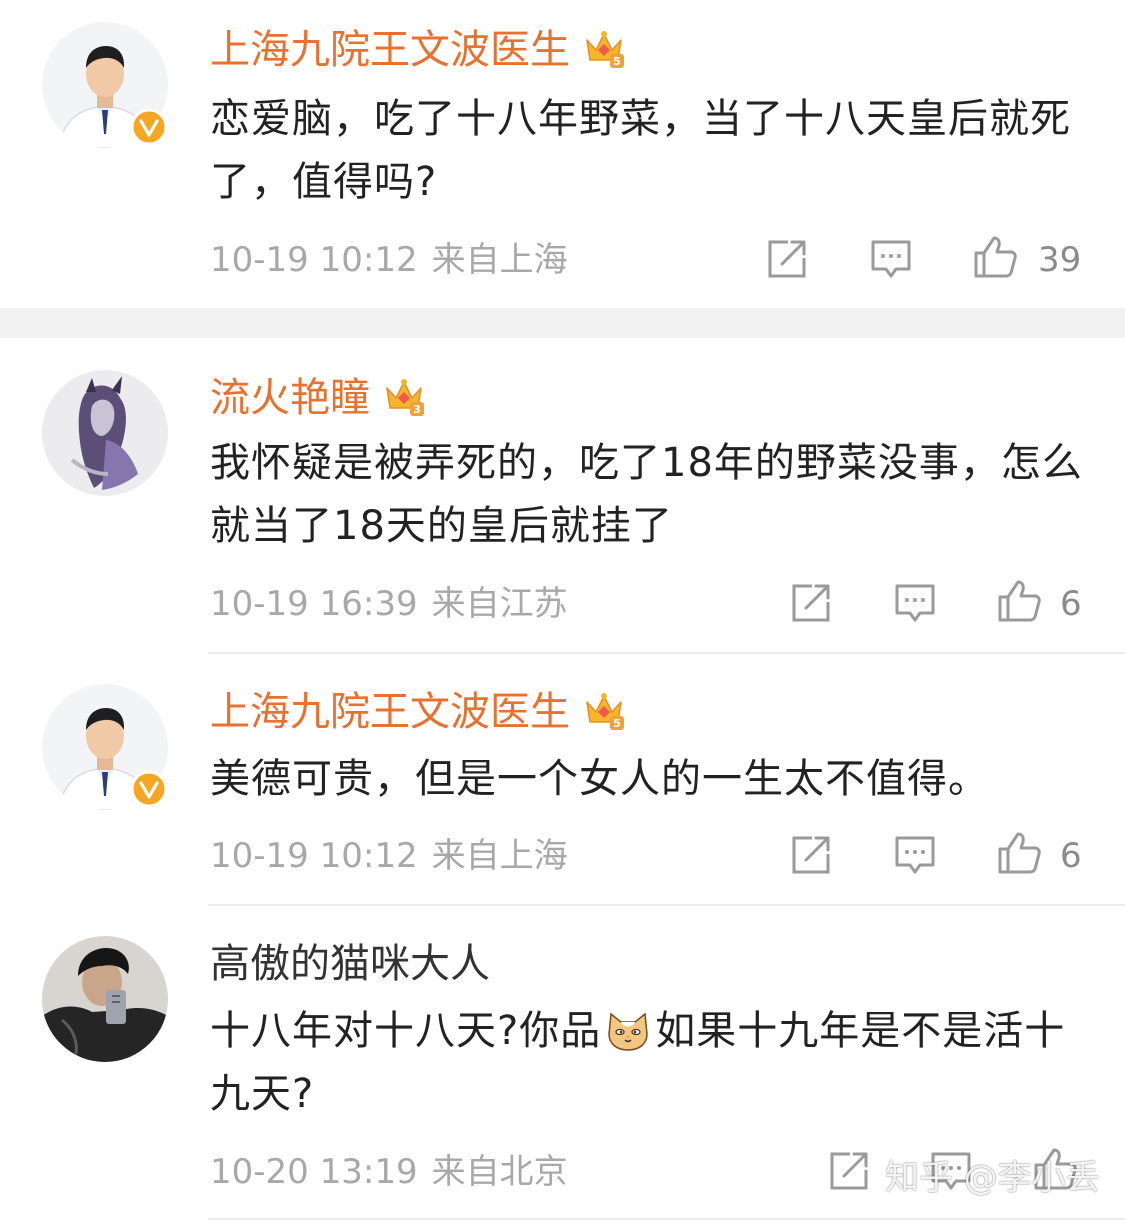 This screenshot has height=1227, width=1125. I want to click on comment-text: 美德可贵，但是一个女人的一生太不值得。, so click(599, 779).